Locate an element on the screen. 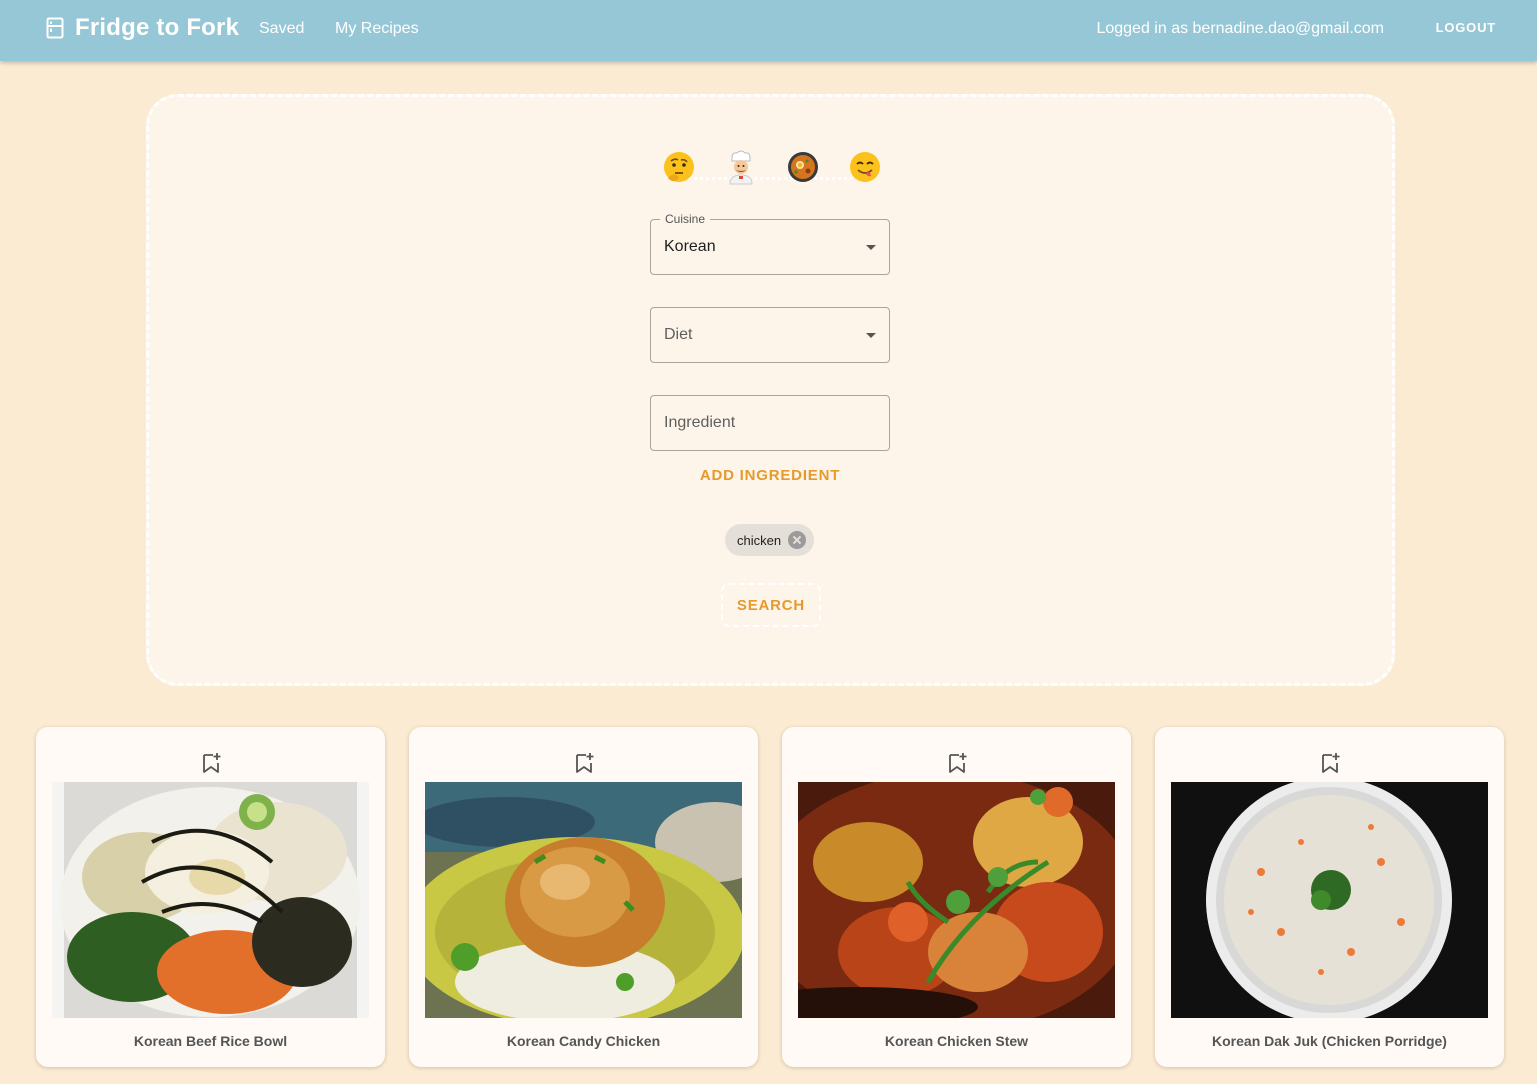 The height and width of the screenshot is (1084, 1537). face-savoring-food-icon is located at coordinates (865, 167).